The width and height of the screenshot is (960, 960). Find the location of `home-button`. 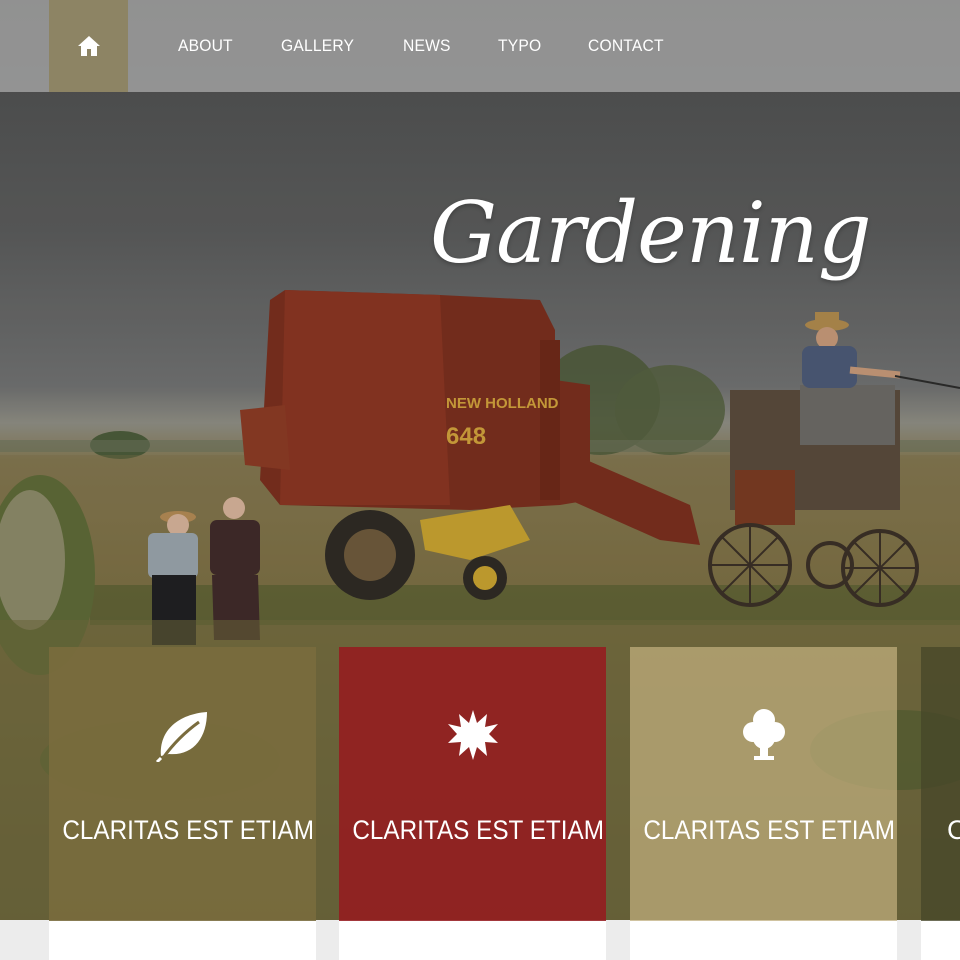

home-button is located at coordinates (88, 46).